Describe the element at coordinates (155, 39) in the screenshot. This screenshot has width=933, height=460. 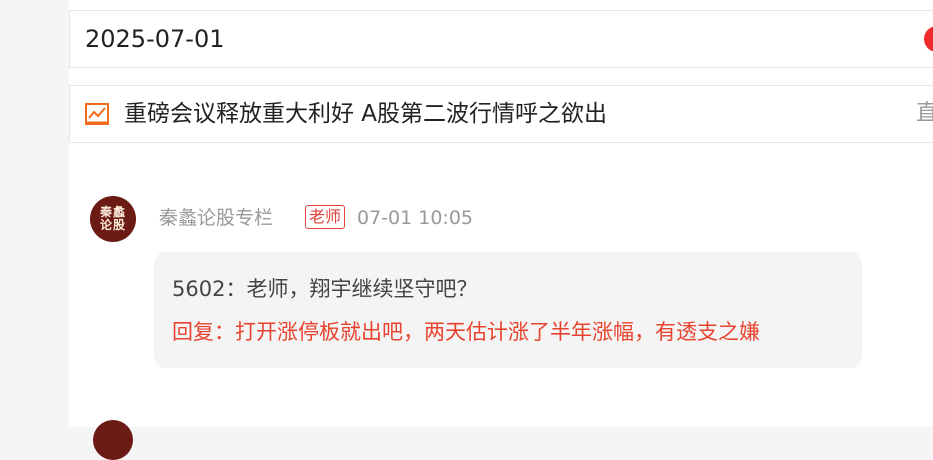
I see `date-label: 2025-07-01` at that location.